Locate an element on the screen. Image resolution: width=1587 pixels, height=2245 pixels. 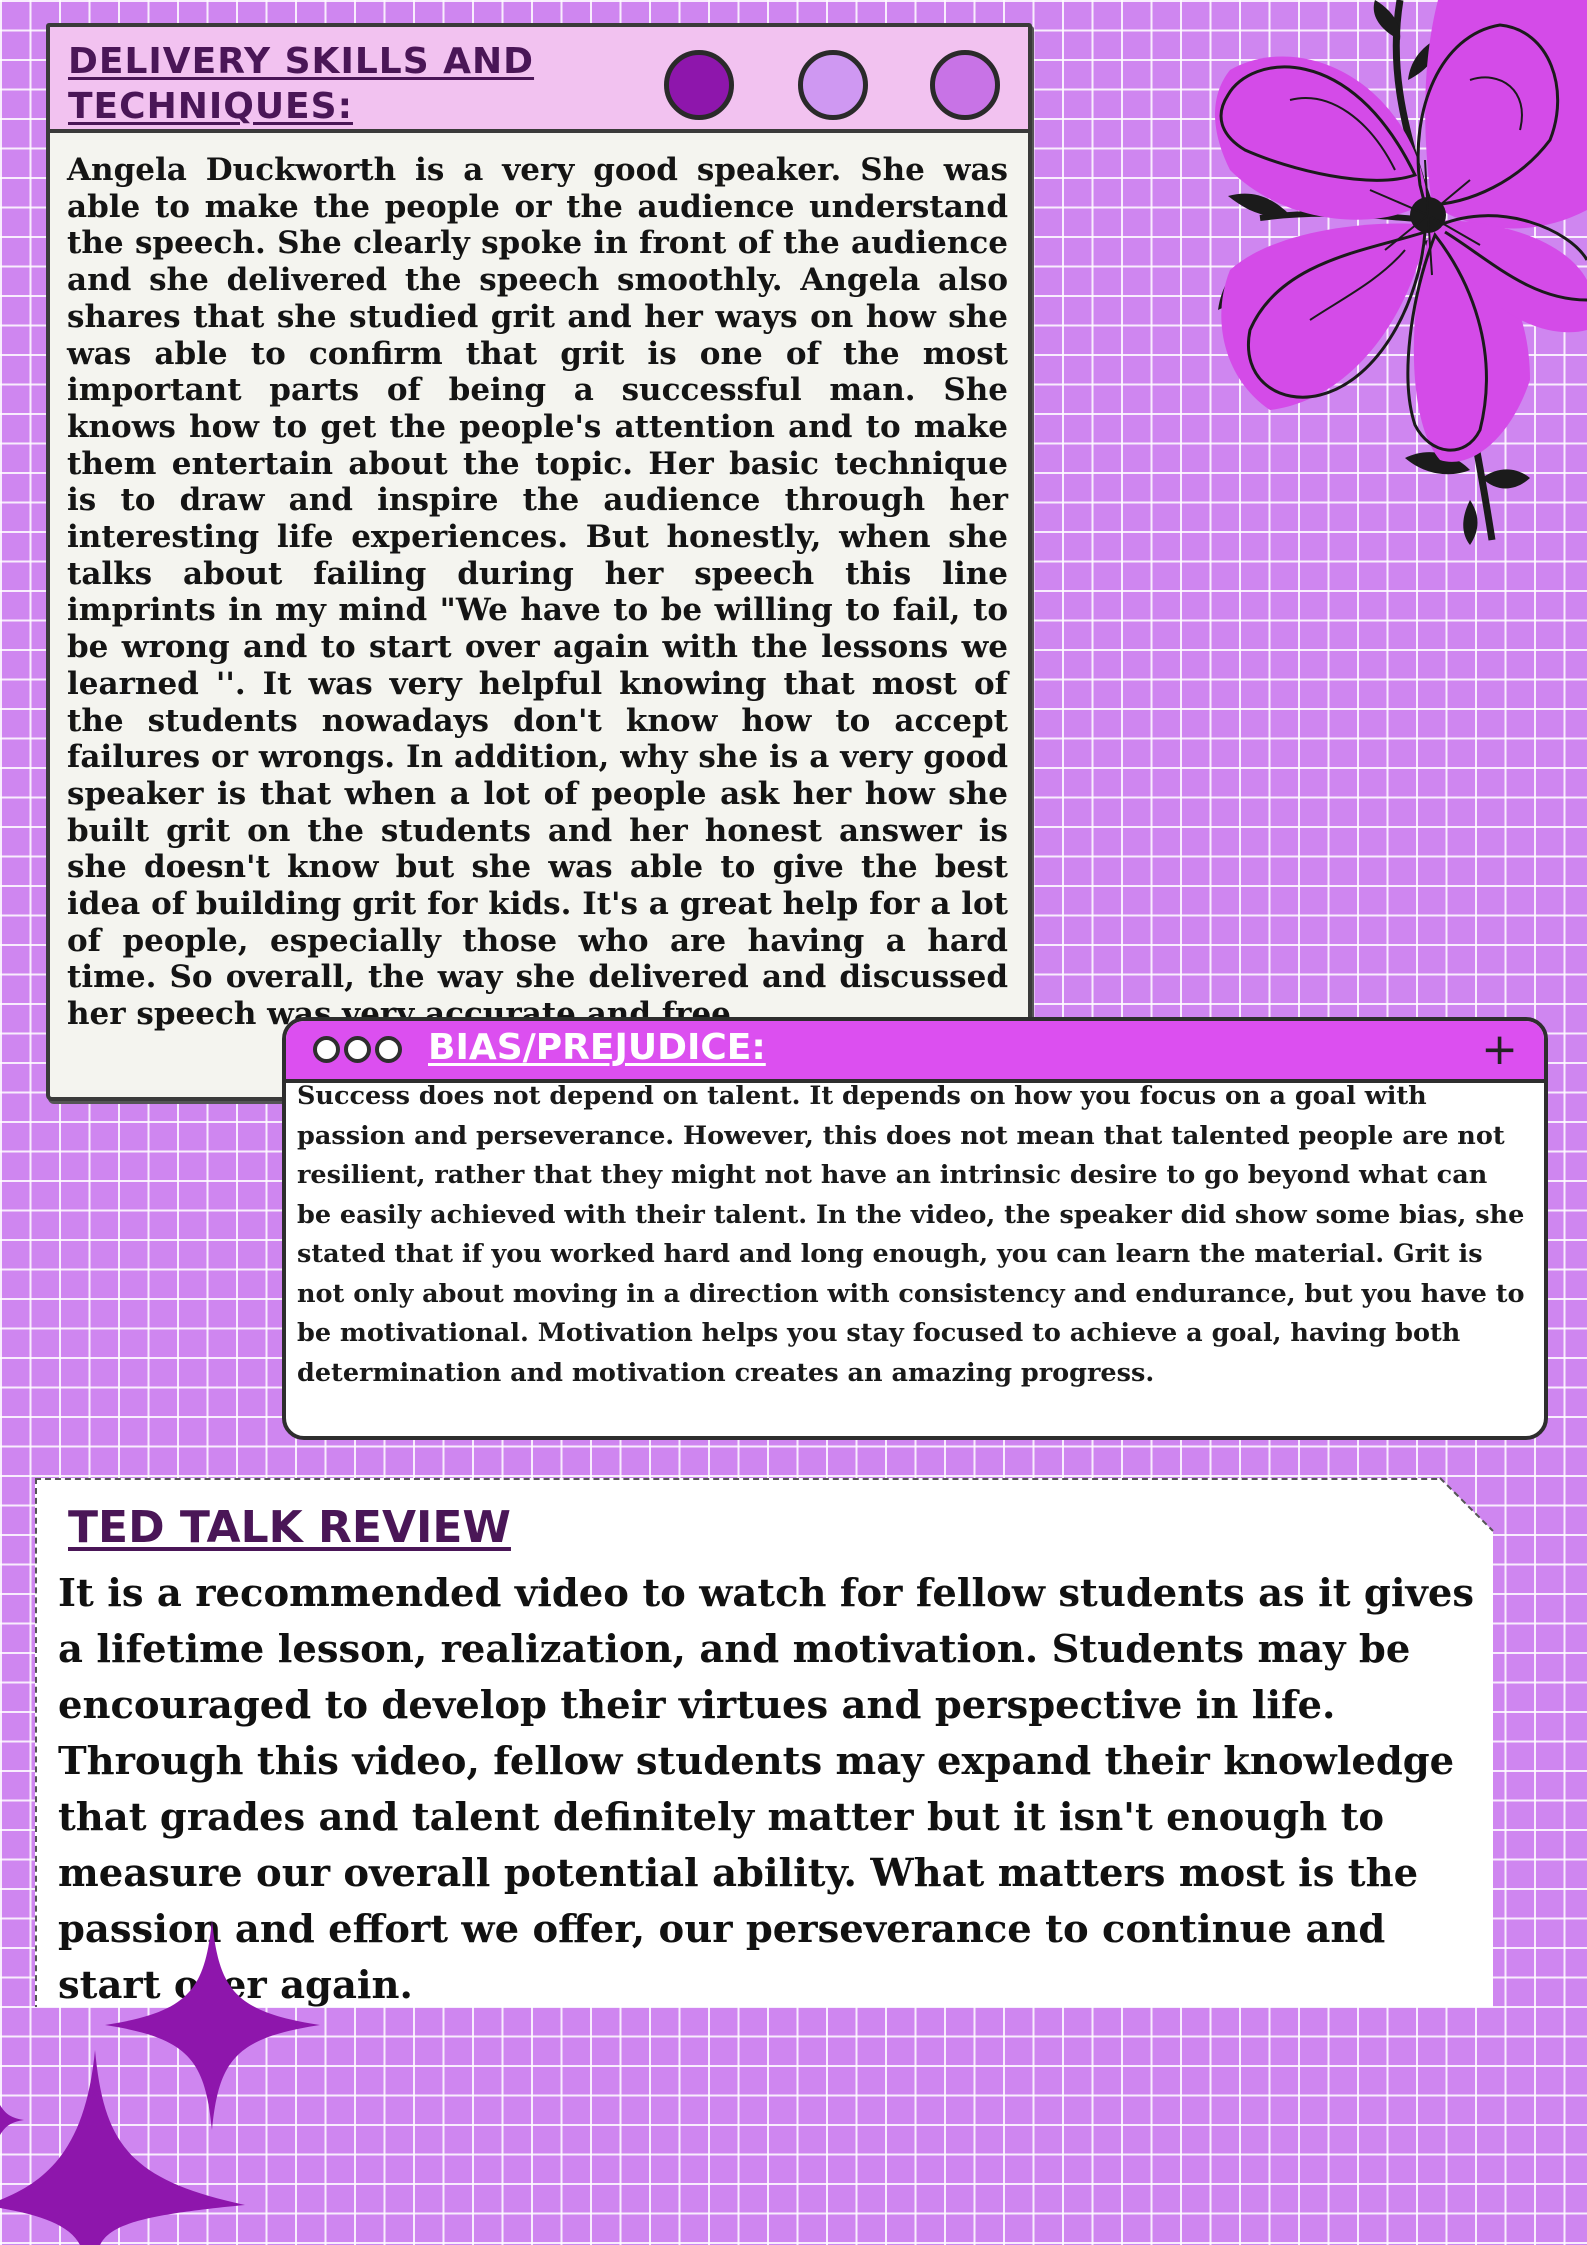
plus-icon: + is located at coordinates (1499, 1049).